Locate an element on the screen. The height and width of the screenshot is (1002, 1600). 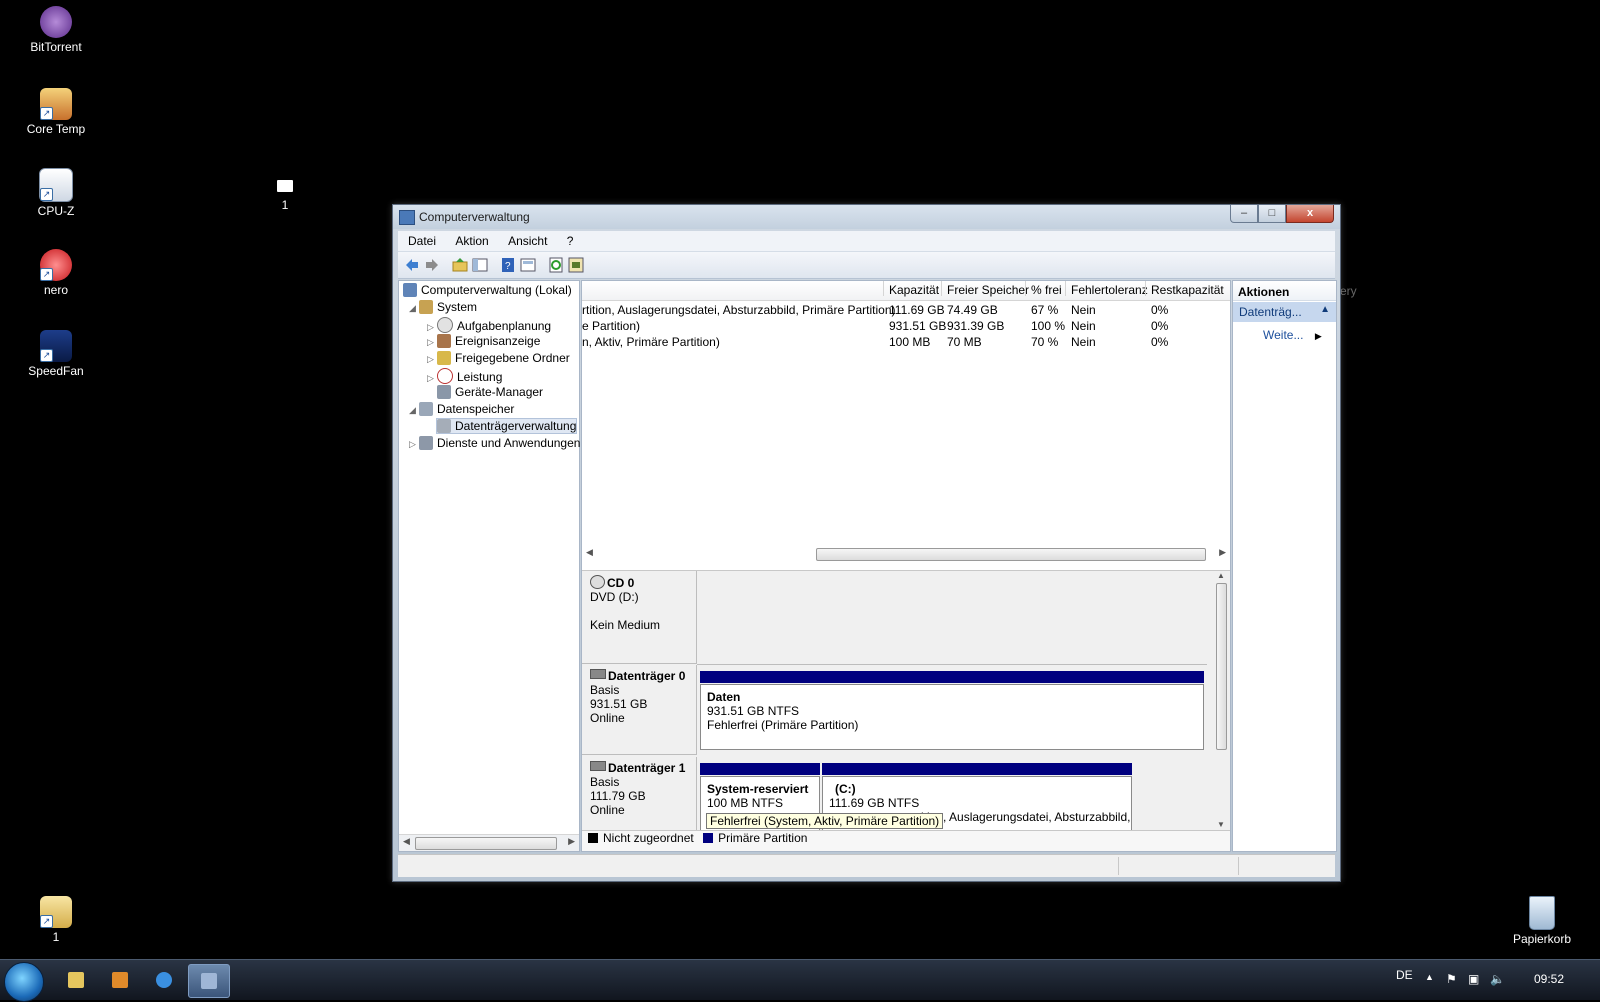
column-header-overhead: Restkapazität is located at coordinates (1184, 289).